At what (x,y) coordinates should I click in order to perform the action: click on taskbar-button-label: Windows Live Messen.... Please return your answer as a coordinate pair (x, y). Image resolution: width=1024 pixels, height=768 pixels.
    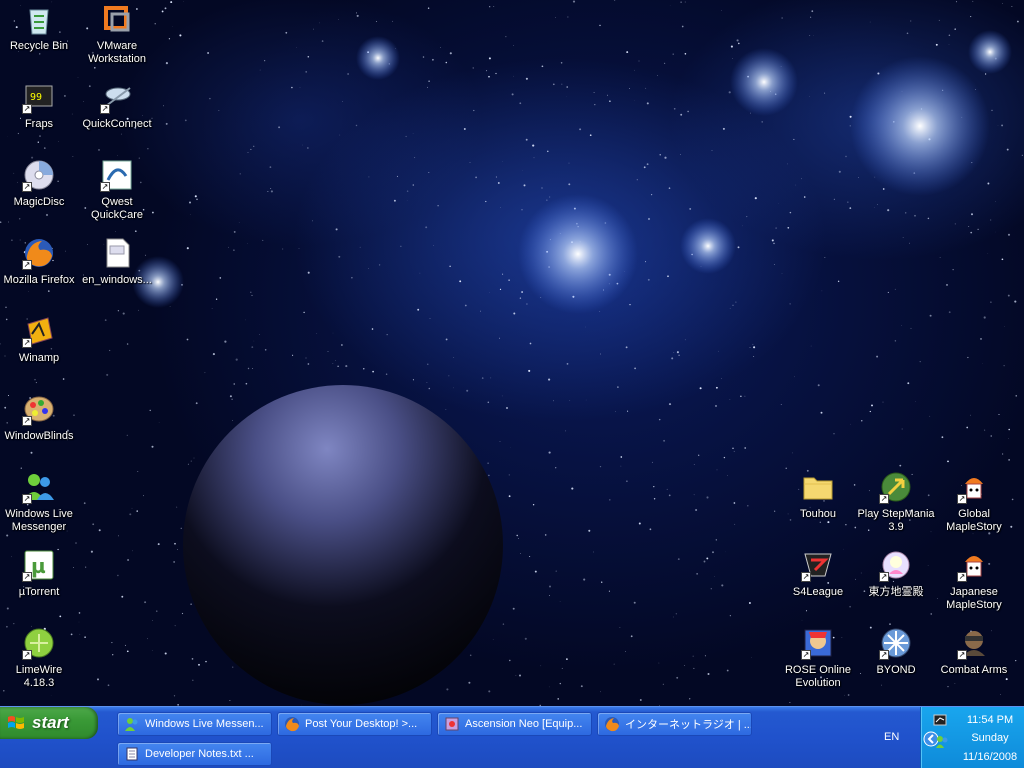
    Looking at the image, I should click on (204, 724).